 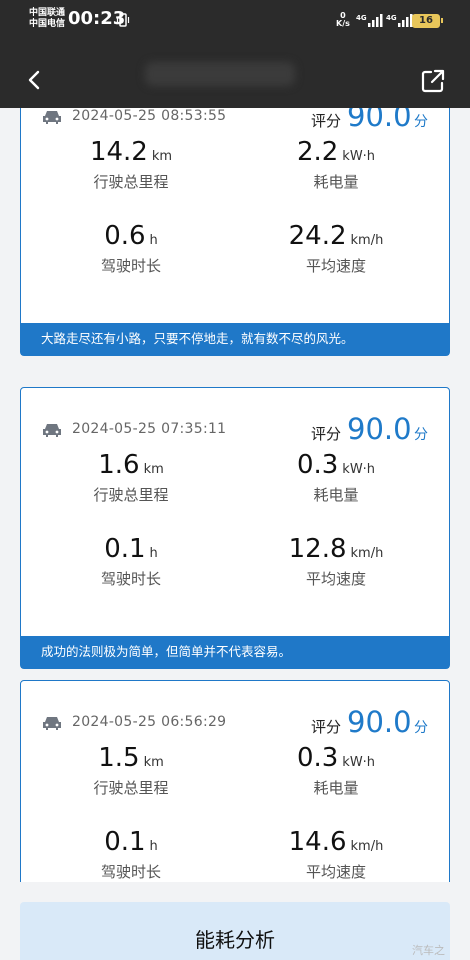 I want to click on net-speed-unit: K/s, so click(x=343, y=23).